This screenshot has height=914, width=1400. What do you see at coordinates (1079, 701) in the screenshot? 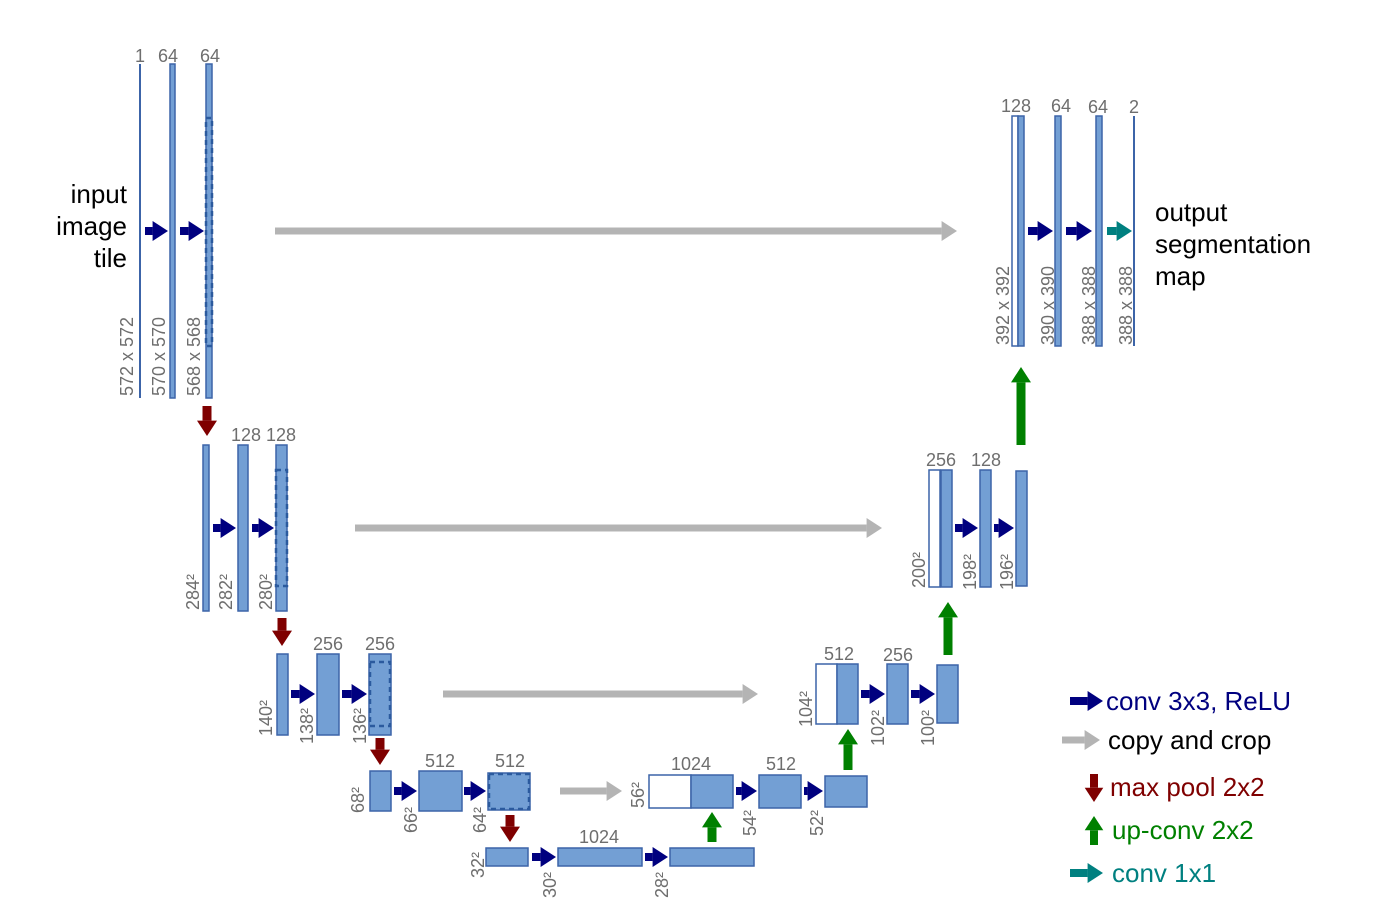
I see `legend-conv-icon-shaft` at bounding box center [1079, 701].